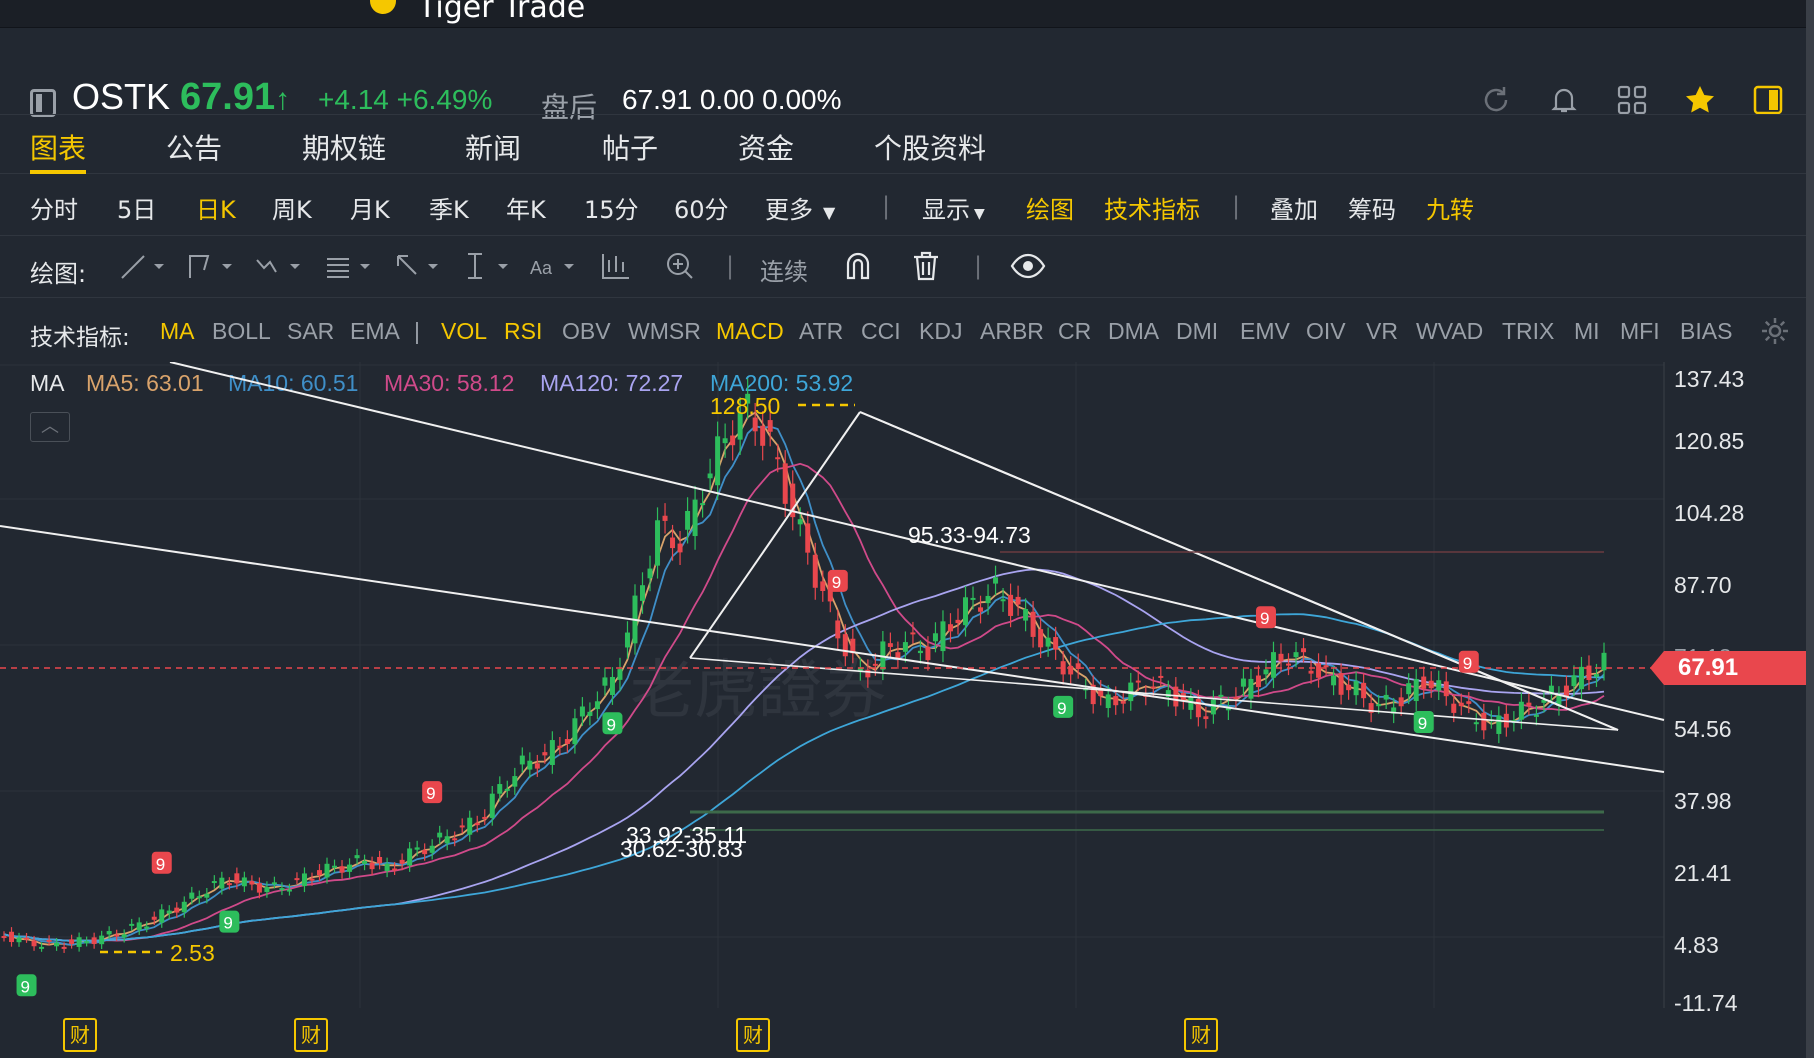 Image resolution: width=1814 pixels, height=1058 pixels. What do you see at coordinates (526, 207) in the screenshot?
I see `period-yearly: 年K` at bounding box center [526, 207].